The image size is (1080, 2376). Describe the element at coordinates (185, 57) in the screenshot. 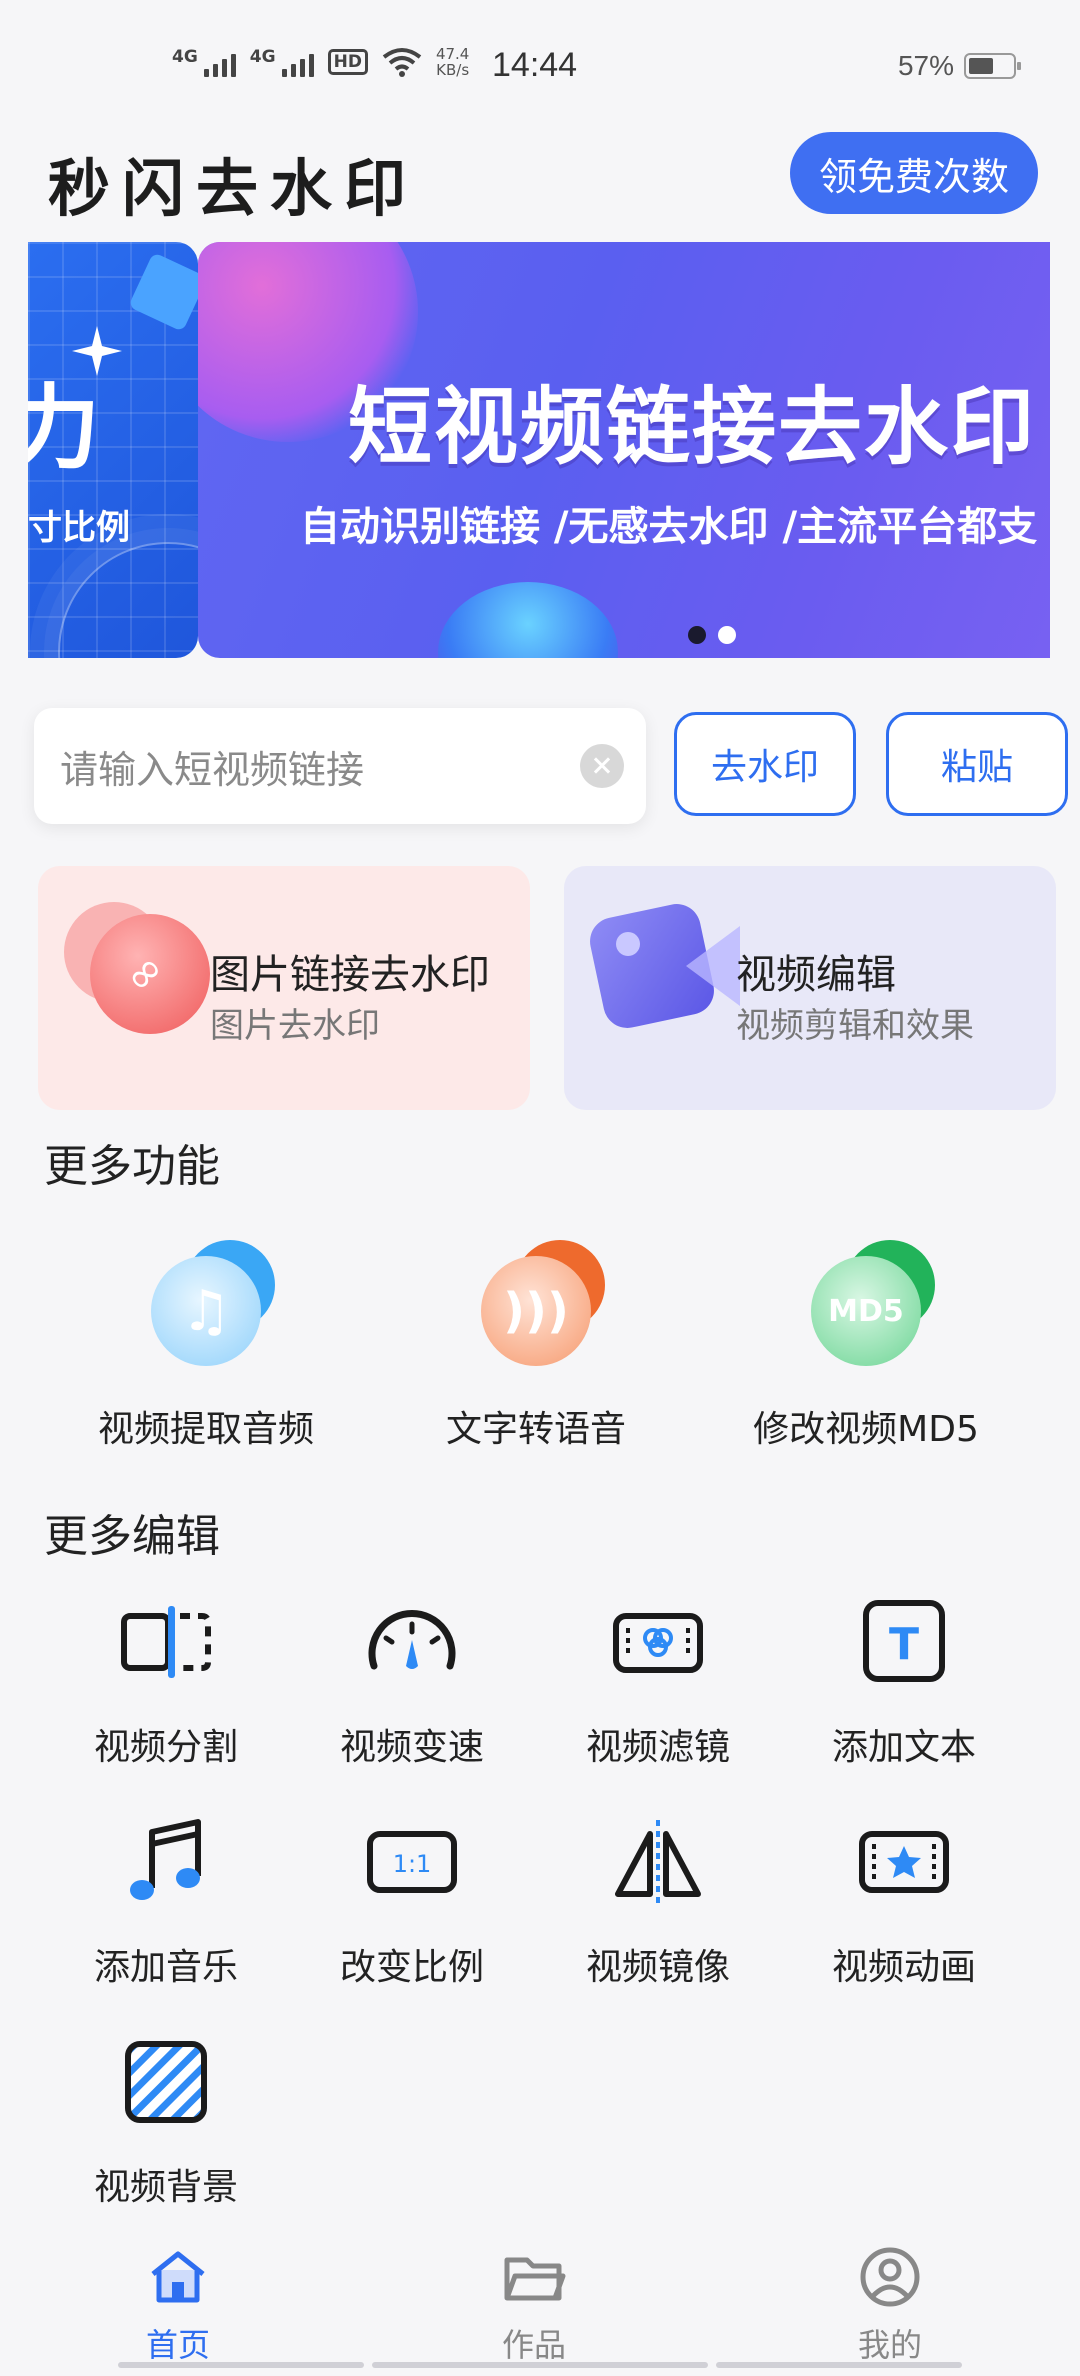

I see `signal-1-label: 4G` at that location.